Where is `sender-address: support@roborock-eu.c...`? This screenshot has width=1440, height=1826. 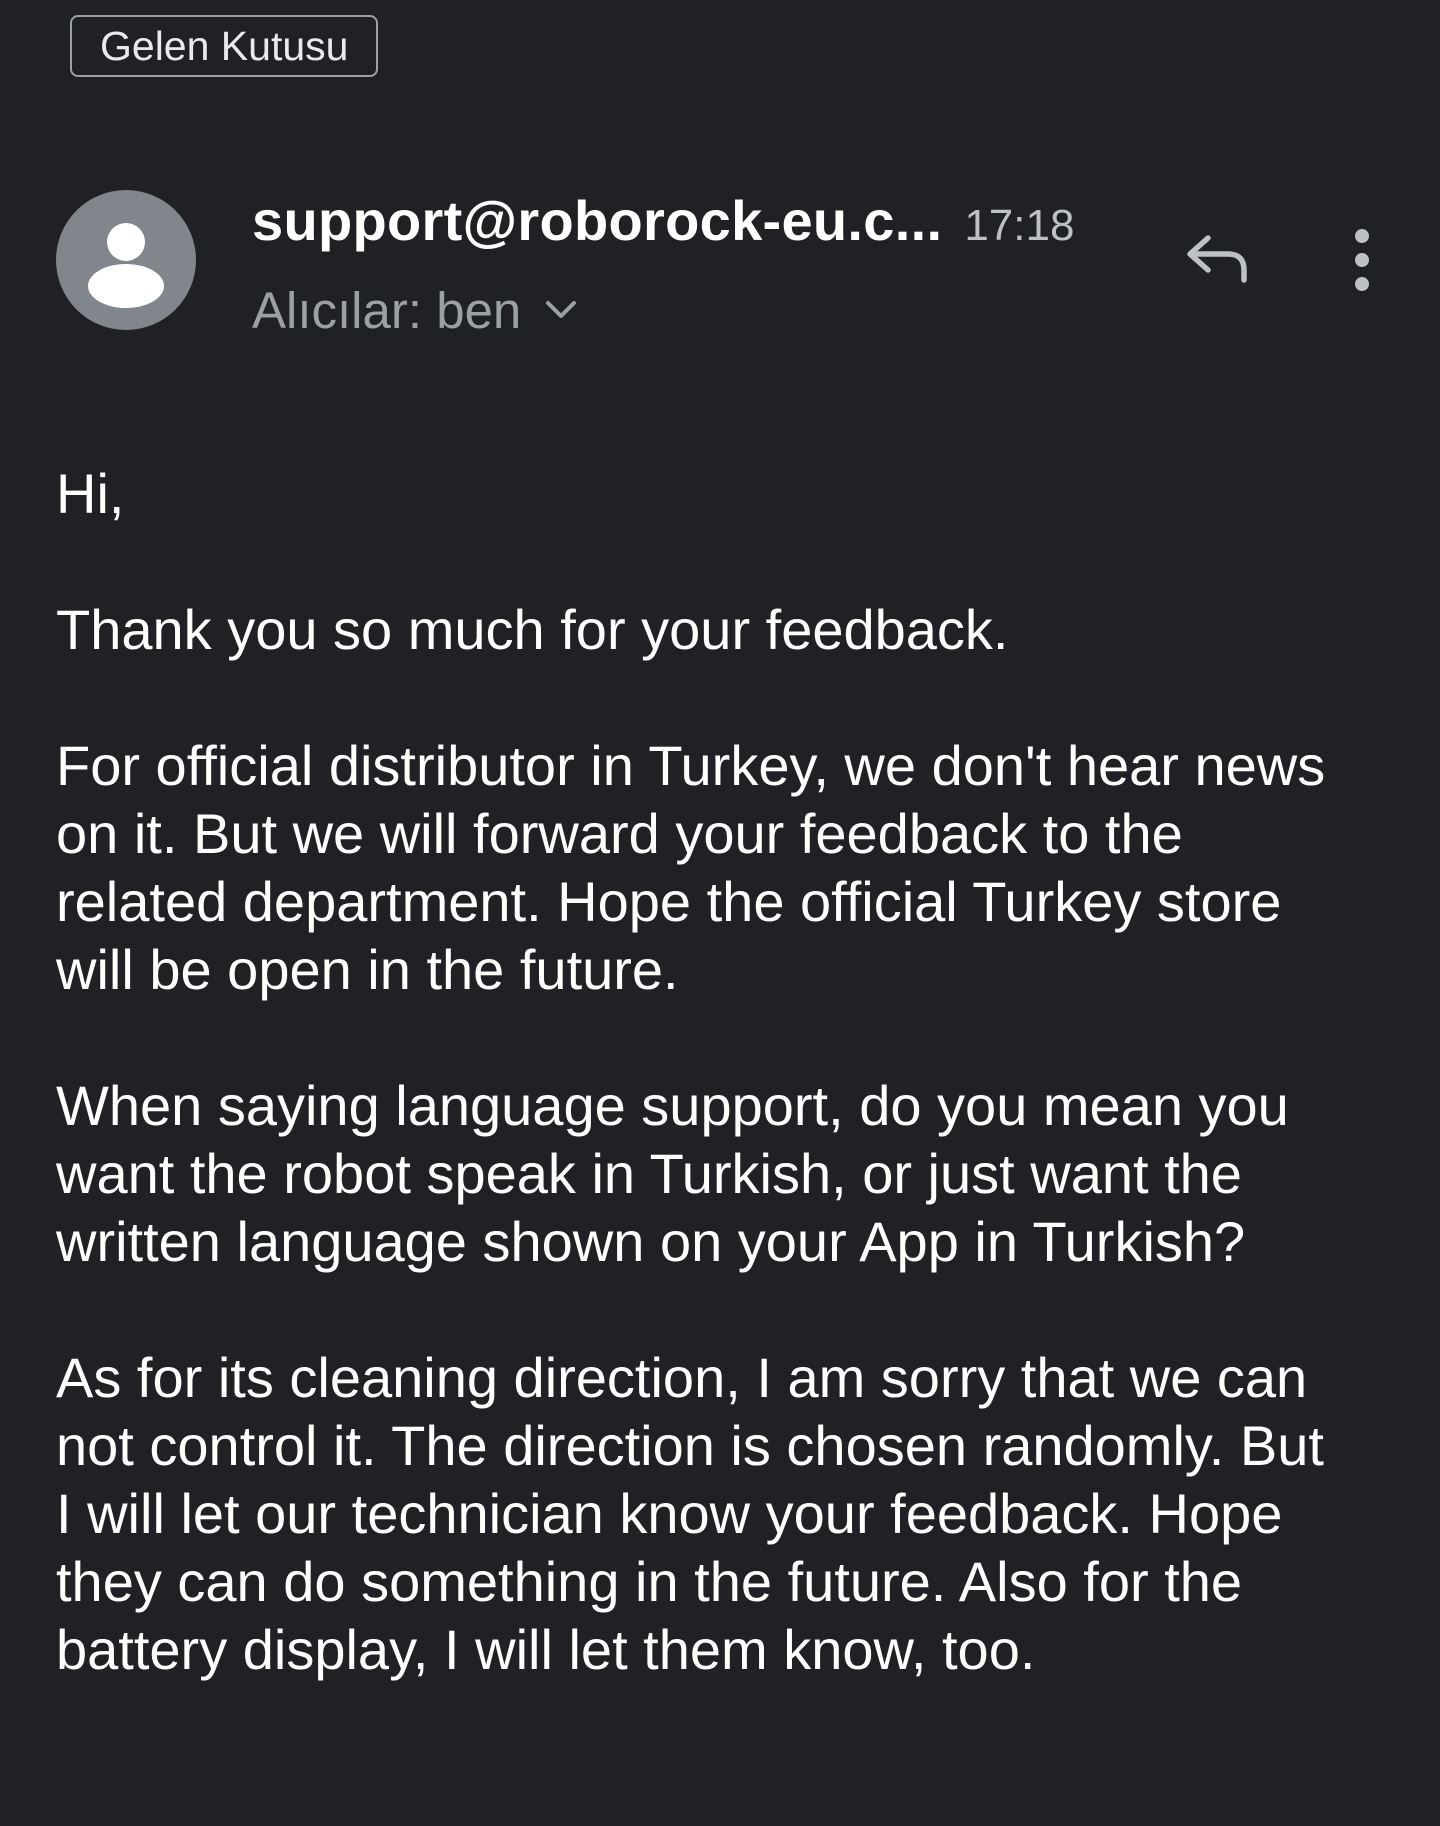 sender-address: support@roborock-eu.c... is located at coordinates (597, 220).